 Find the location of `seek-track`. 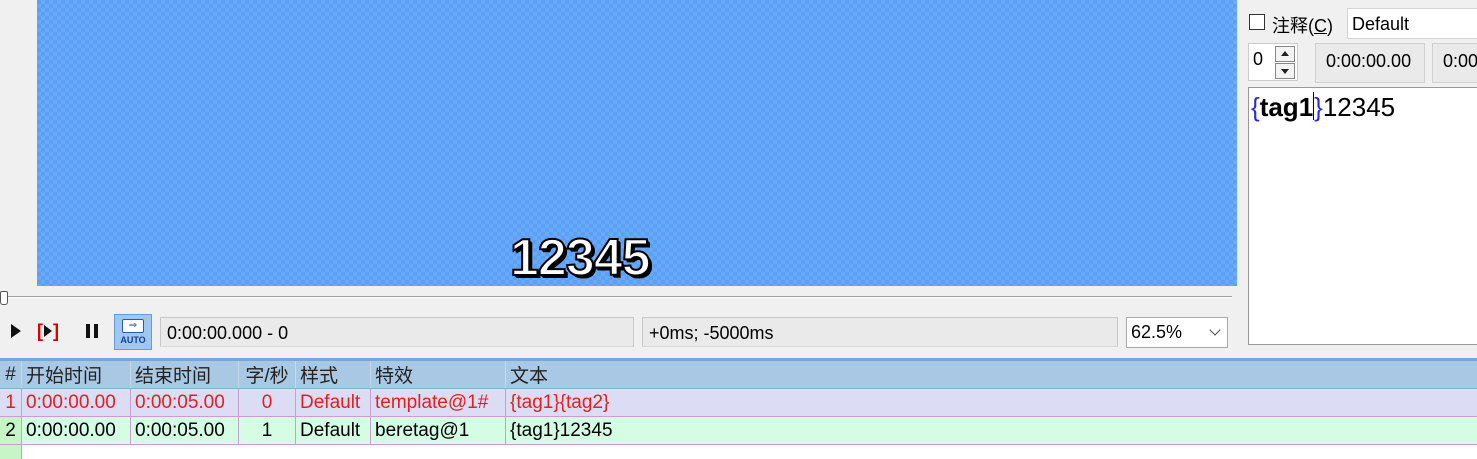

seek-track is located at coordinates (618, 297).